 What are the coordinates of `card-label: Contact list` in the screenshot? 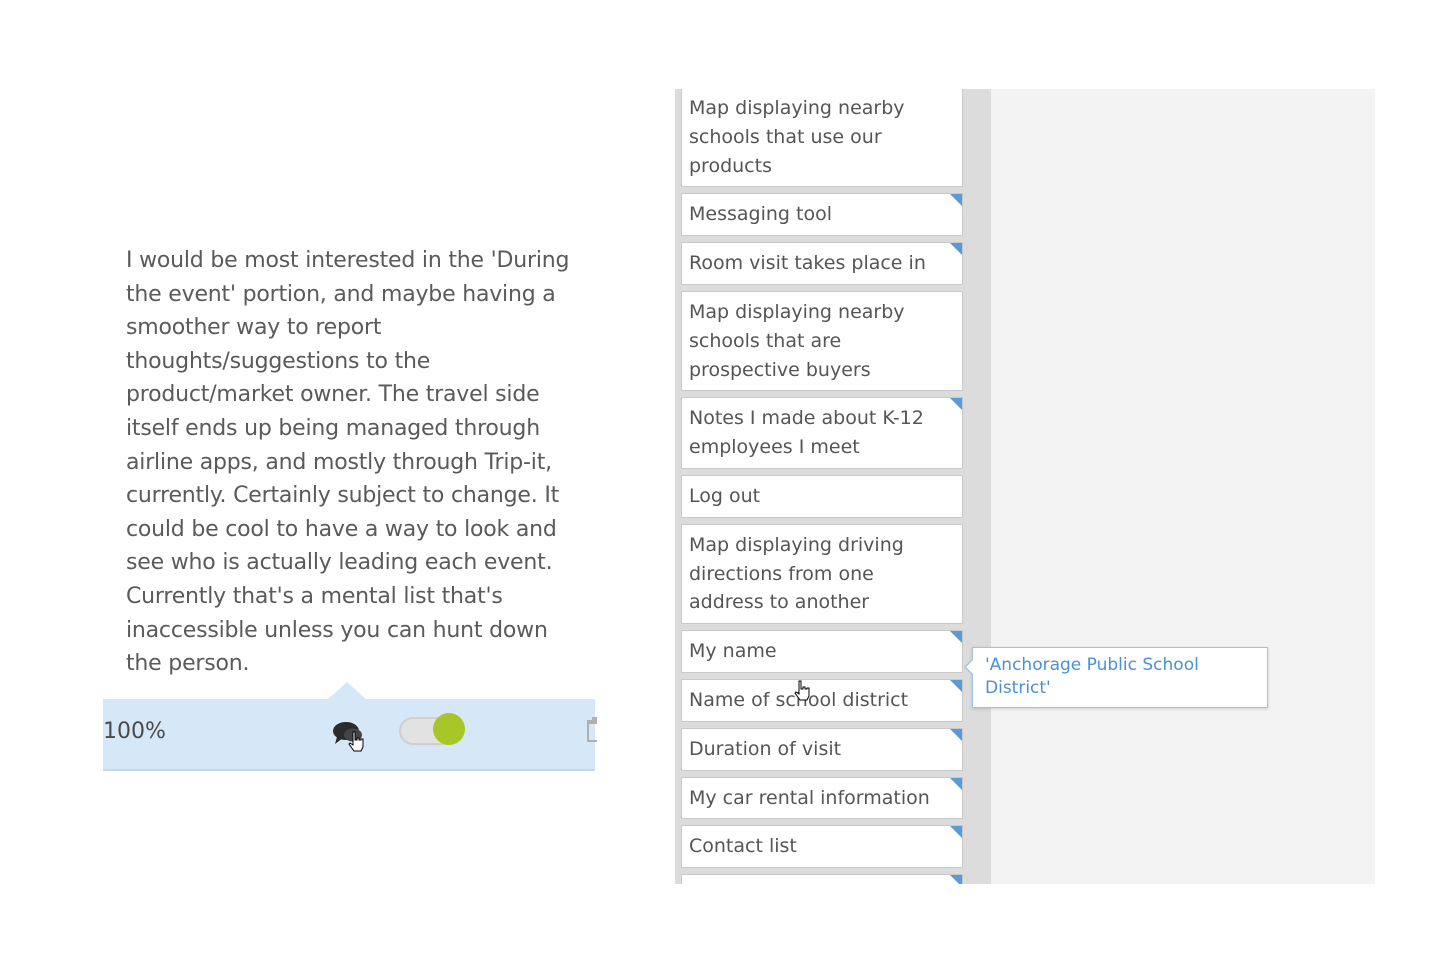 It's located at (743, 846).